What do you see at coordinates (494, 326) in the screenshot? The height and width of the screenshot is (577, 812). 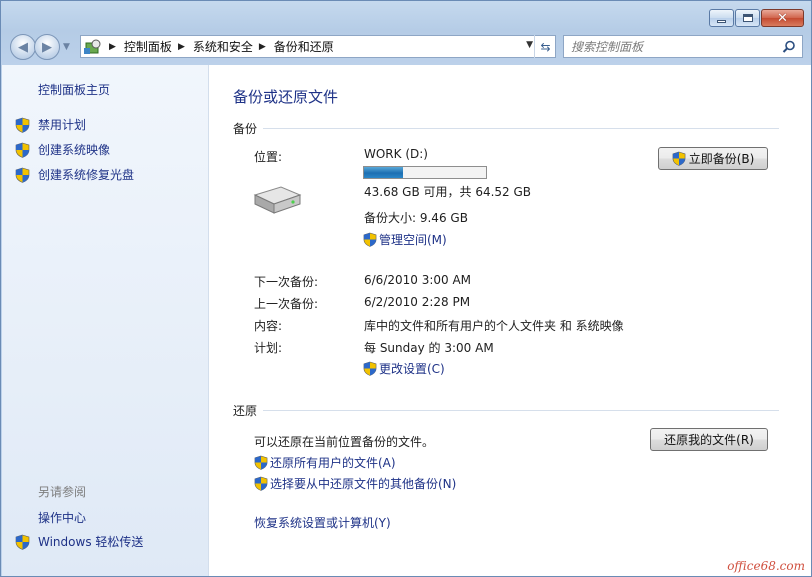 I see `contents-value: 库中的文件和所有用户的个人文件夹 和 系统映像` at bounding box center [494, 326].